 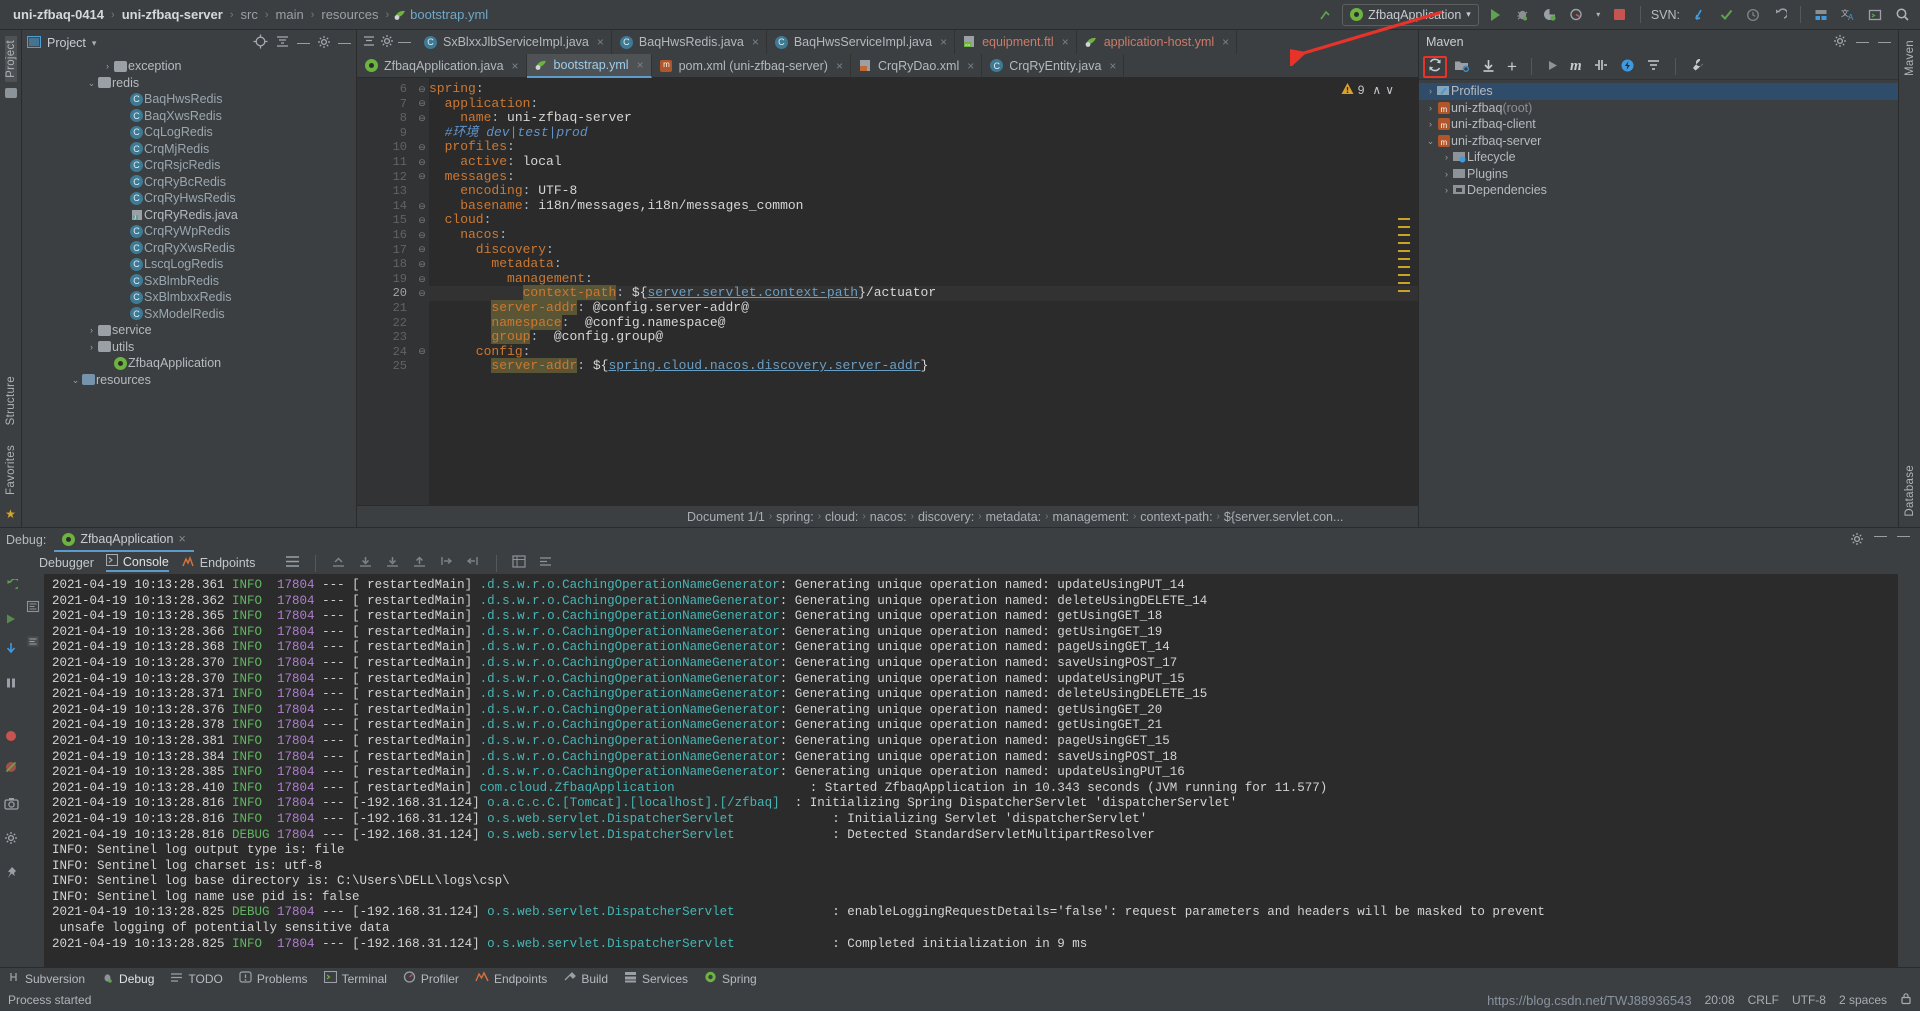 I want to click on execute-maven-goal-icon: m, so click(x=1576, y=66).